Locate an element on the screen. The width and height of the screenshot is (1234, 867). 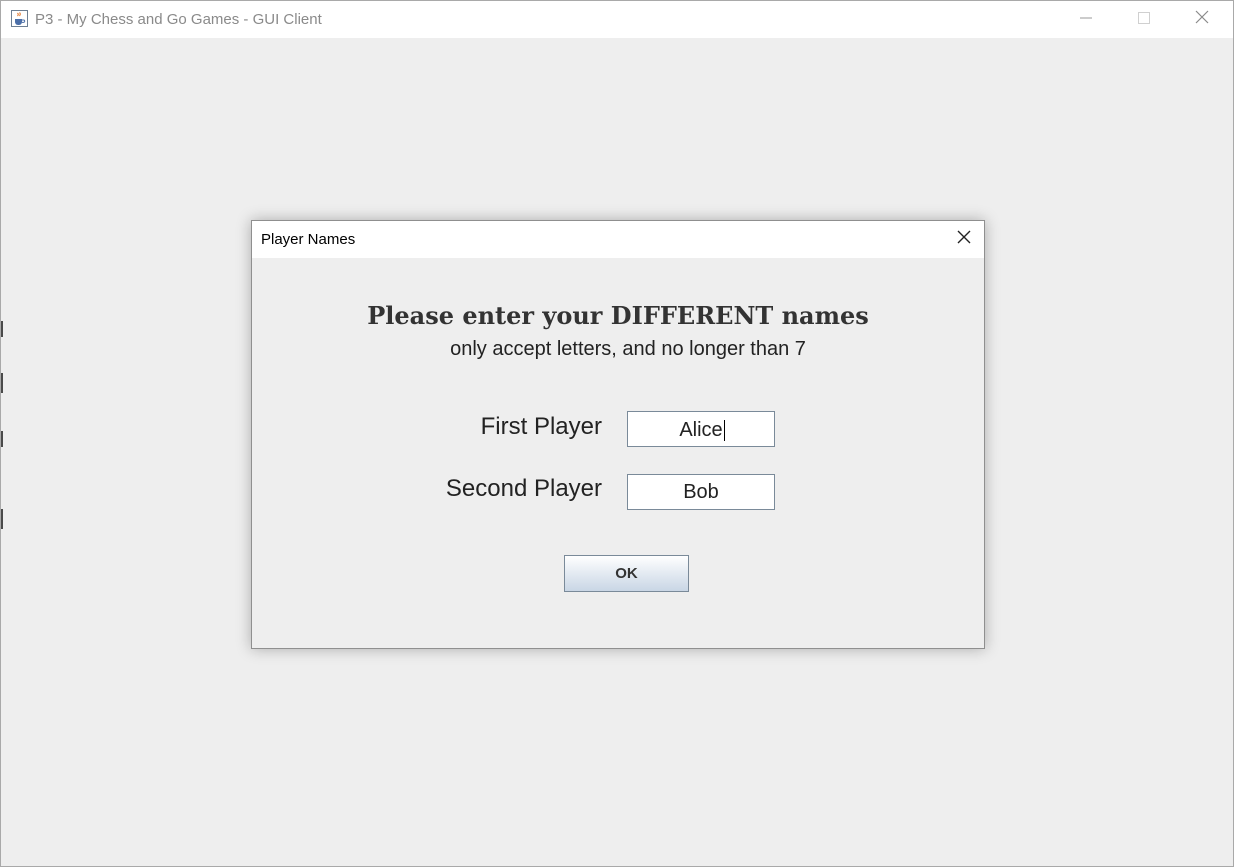
java-coffee-icon is located at coordinates (19, 18).